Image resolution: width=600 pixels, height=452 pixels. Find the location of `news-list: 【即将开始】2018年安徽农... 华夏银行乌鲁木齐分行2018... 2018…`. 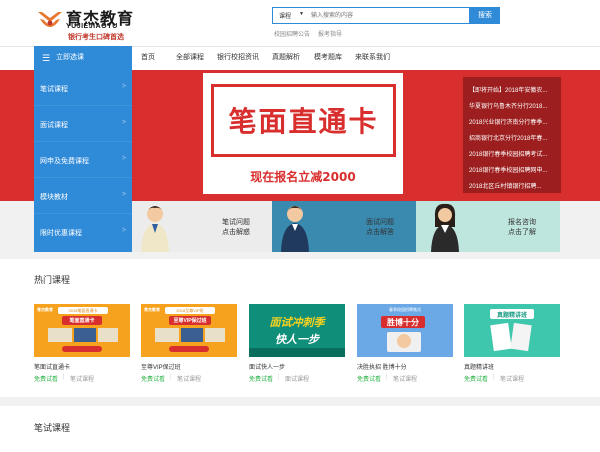

news-list: 【即将开始】2018年安徽农... 华夏银行乌鲁木齐分行2018... 2018… is located at coordinates (512, 135).